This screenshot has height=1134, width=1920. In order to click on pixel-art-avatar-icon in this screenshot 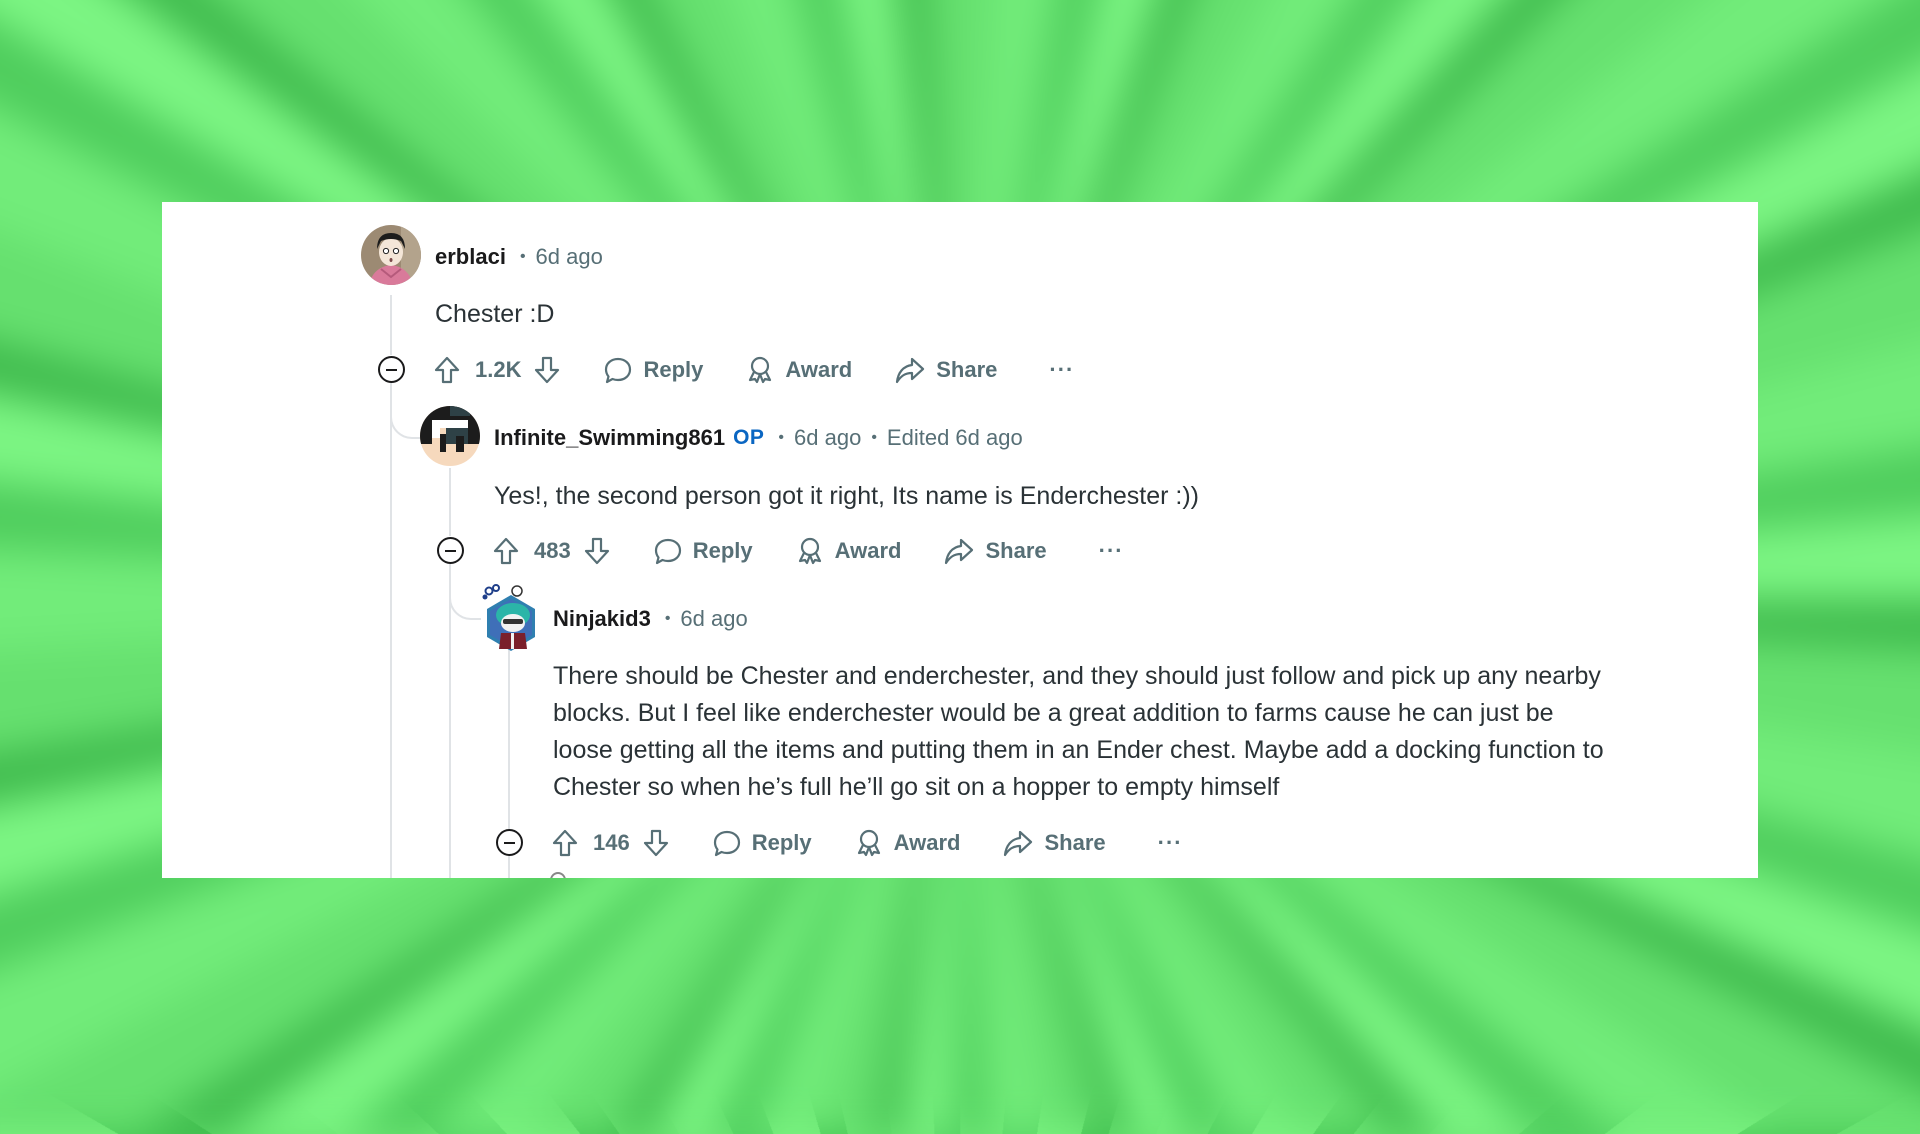, I will do `click(450, 436)`.